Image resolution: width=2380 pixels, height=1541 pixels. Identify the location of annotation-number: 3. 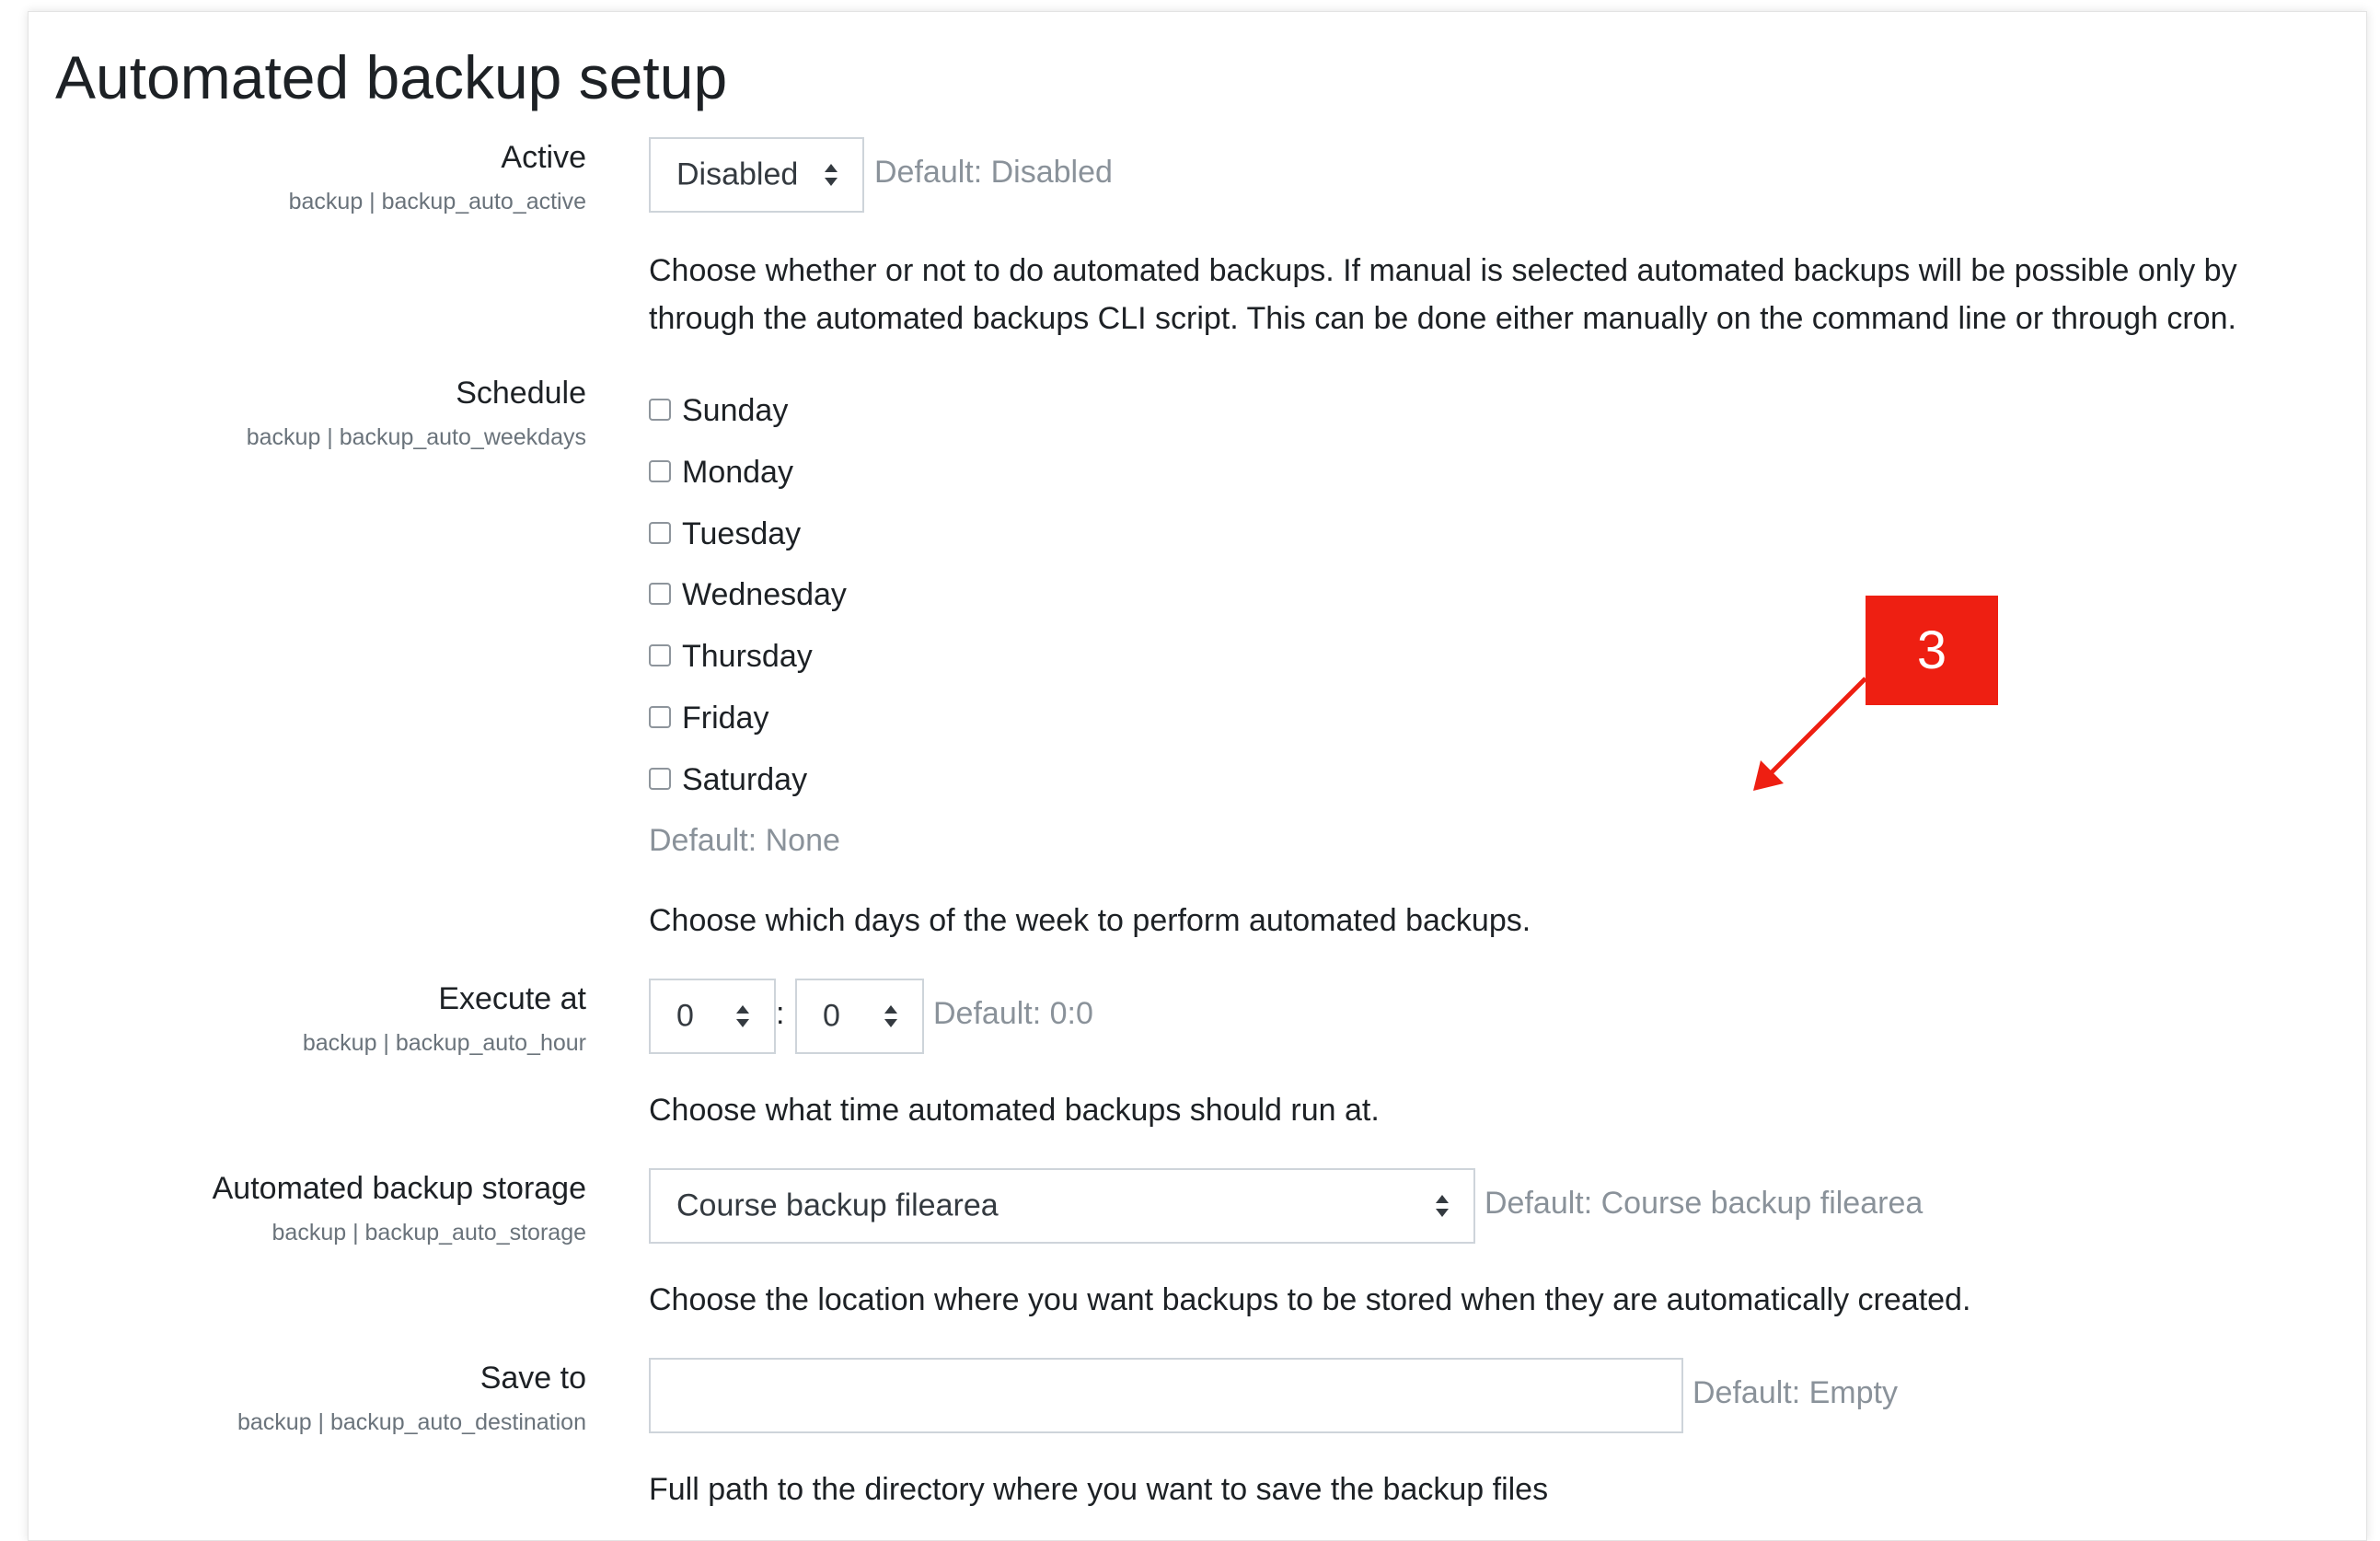
(1931, 650).